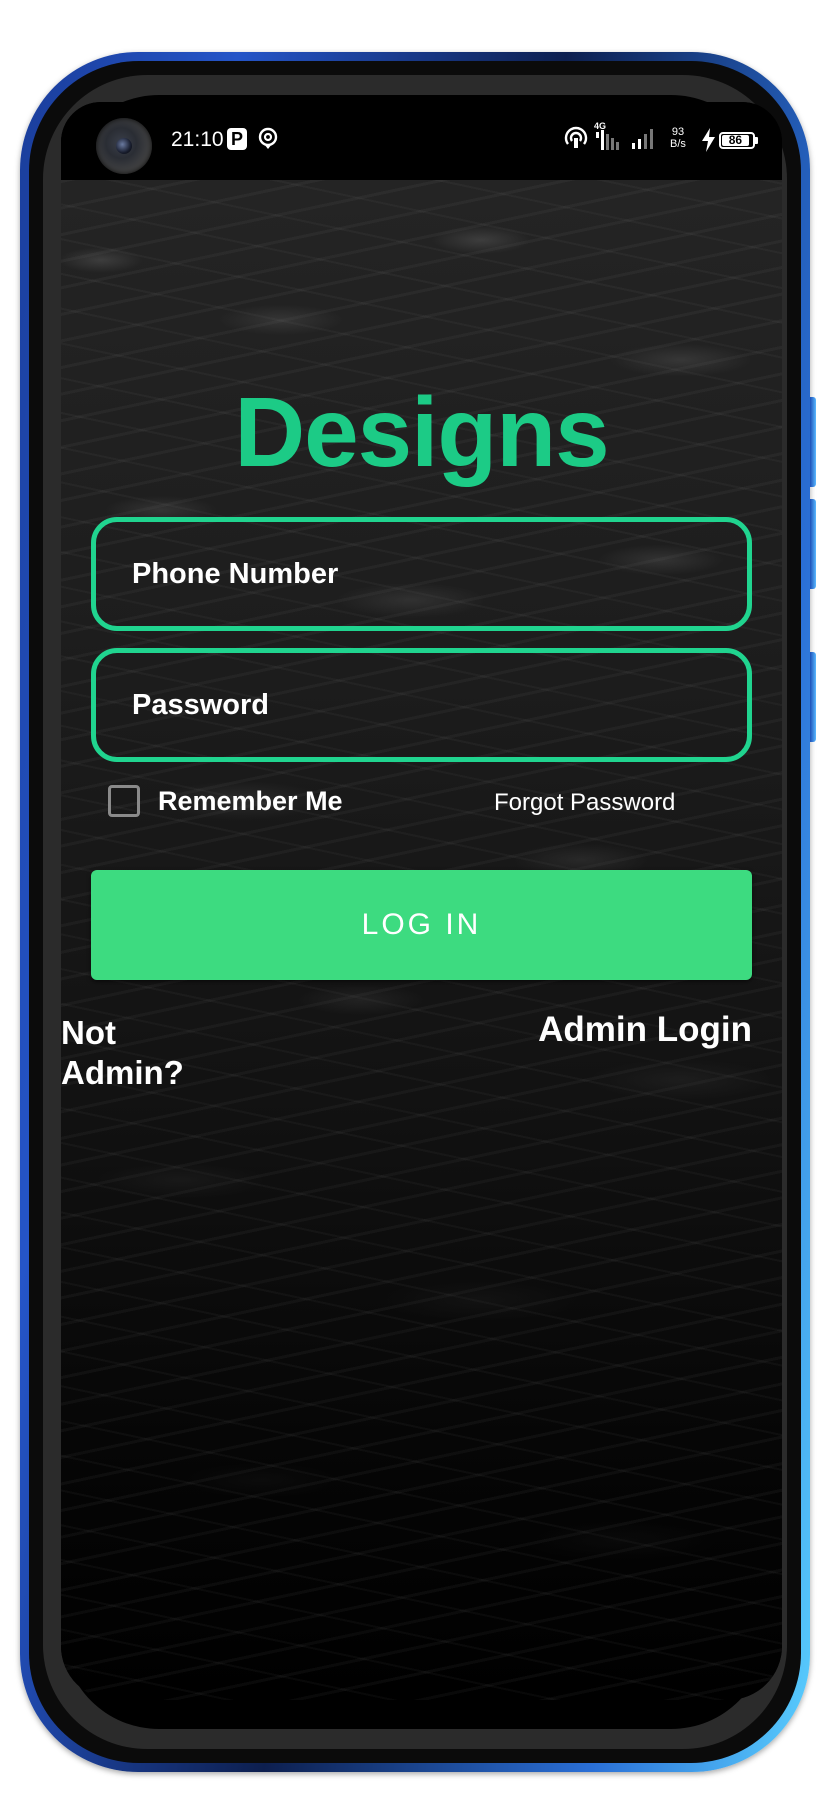  What do you see at coordinates (124, 146) in the screenshot?
I see `front-camera` at bounding box center [124, 146].